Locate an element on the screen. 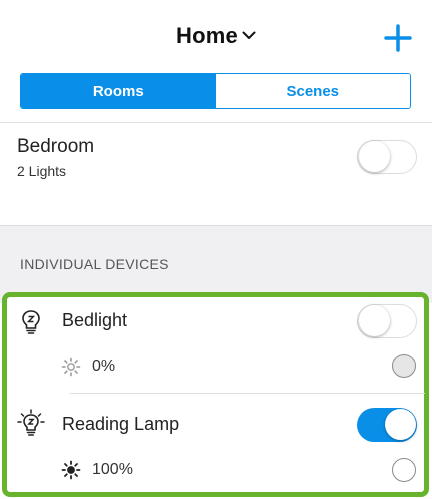 This screenshot has height=499, width=432. chevron-down-icon is located at coordinates (249, 33).